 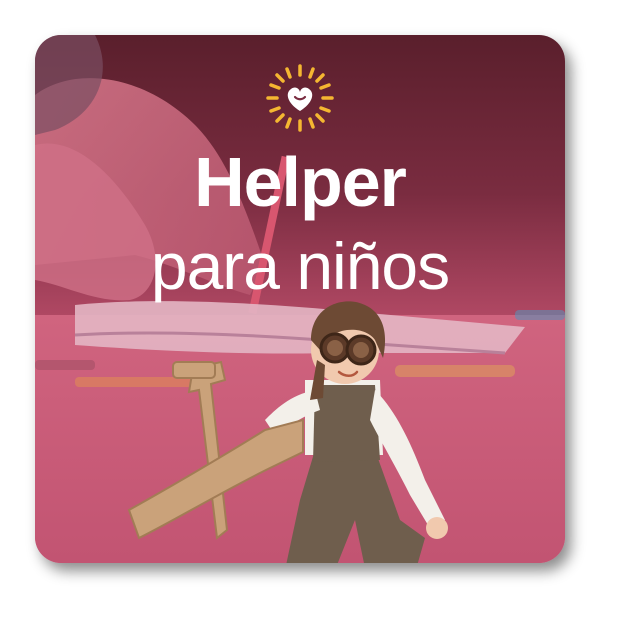 What do you see at coordinates (300, 98) in the screenshot?
I see `sun-heart-icon` at bounding box center [300, 98].